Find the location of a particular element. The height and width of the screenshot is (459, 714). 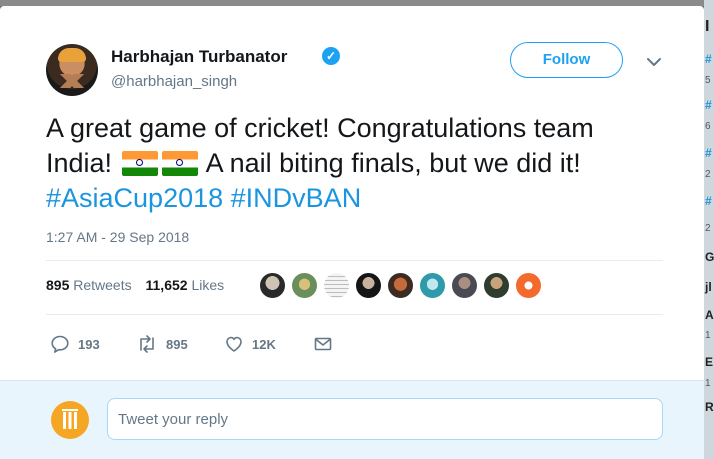

retweets-stat: 895 Retweets is located at coordinates (89, 285).